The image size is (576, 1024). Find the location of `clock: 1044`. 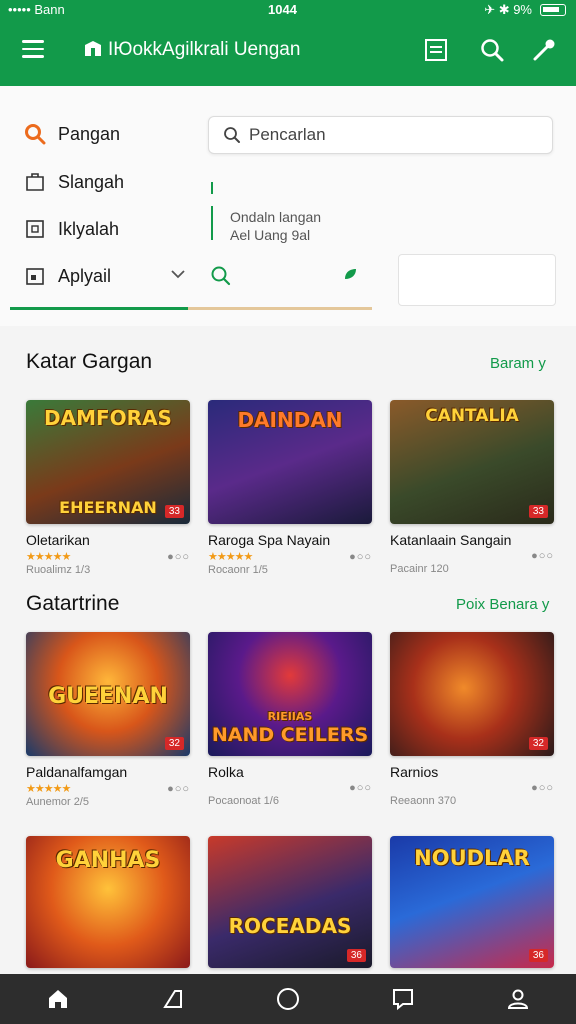

clock: 1044 is located at coordinates (282, 9).